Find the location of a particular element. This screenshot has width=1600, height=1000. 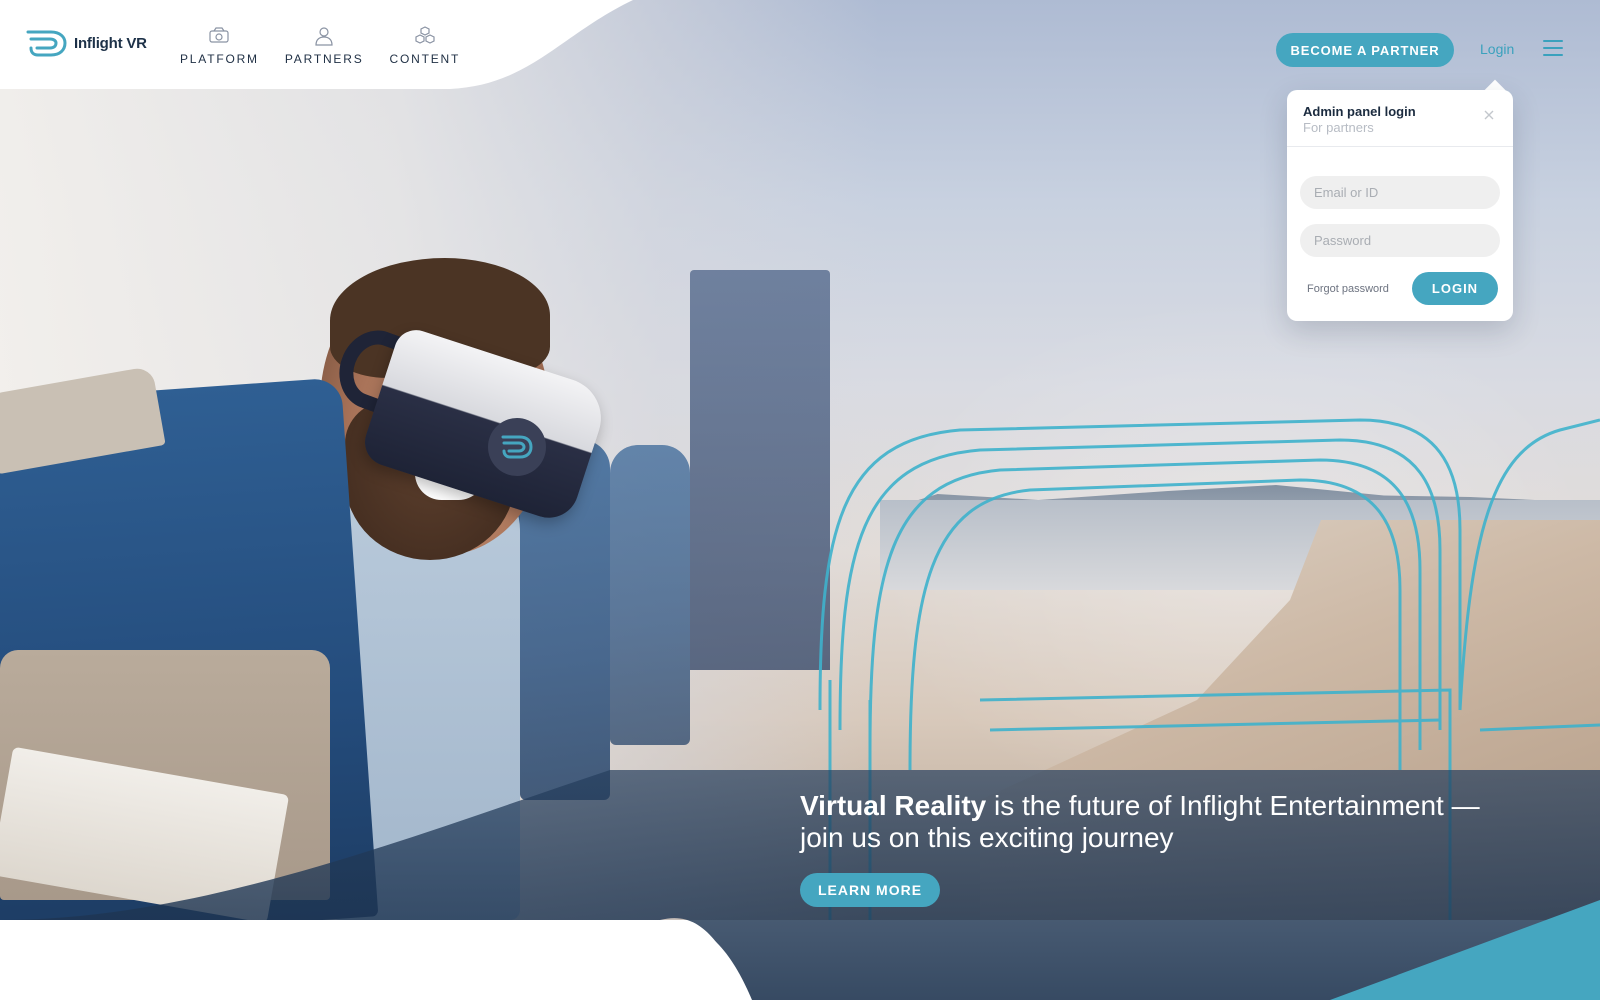

login-link: Login is located at coordinates (1497, 49).